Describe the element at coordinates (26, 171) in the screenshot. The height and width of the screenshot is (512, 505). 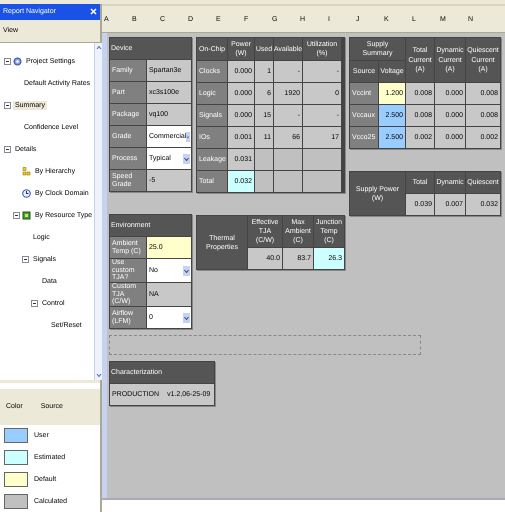
I see `hierarchy-icon` at that location.